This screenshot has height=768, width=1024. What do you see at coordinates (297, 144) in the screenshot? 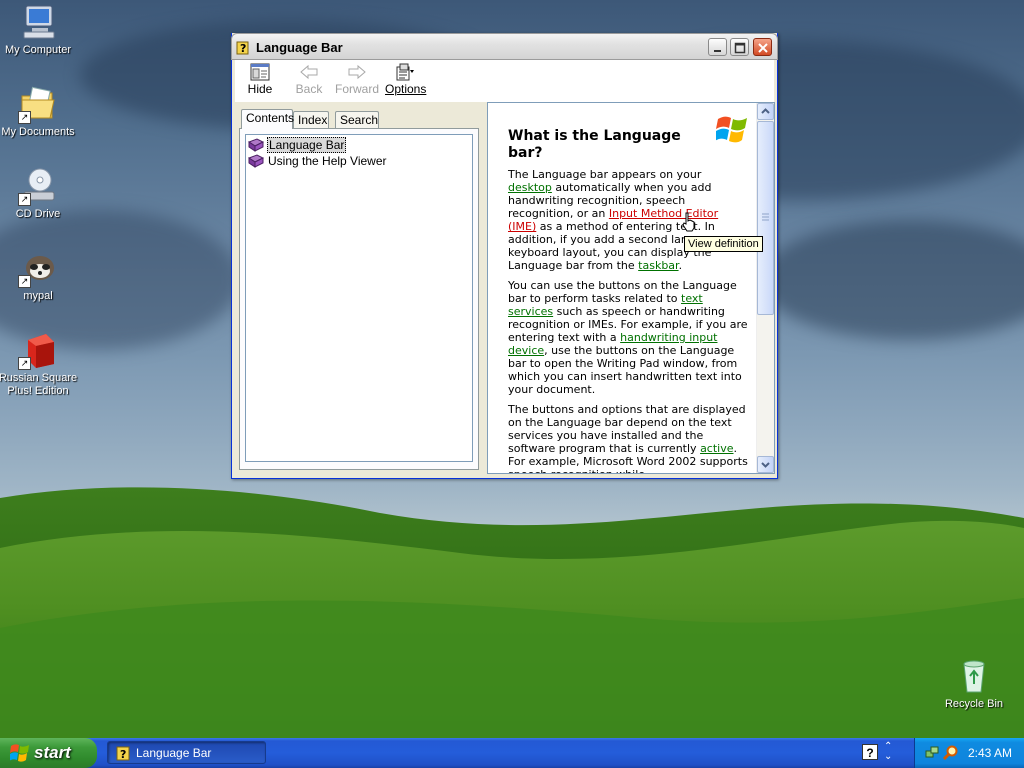
I see `tree-item-language-bar: Language Bar` at bounding box center [297, 144].